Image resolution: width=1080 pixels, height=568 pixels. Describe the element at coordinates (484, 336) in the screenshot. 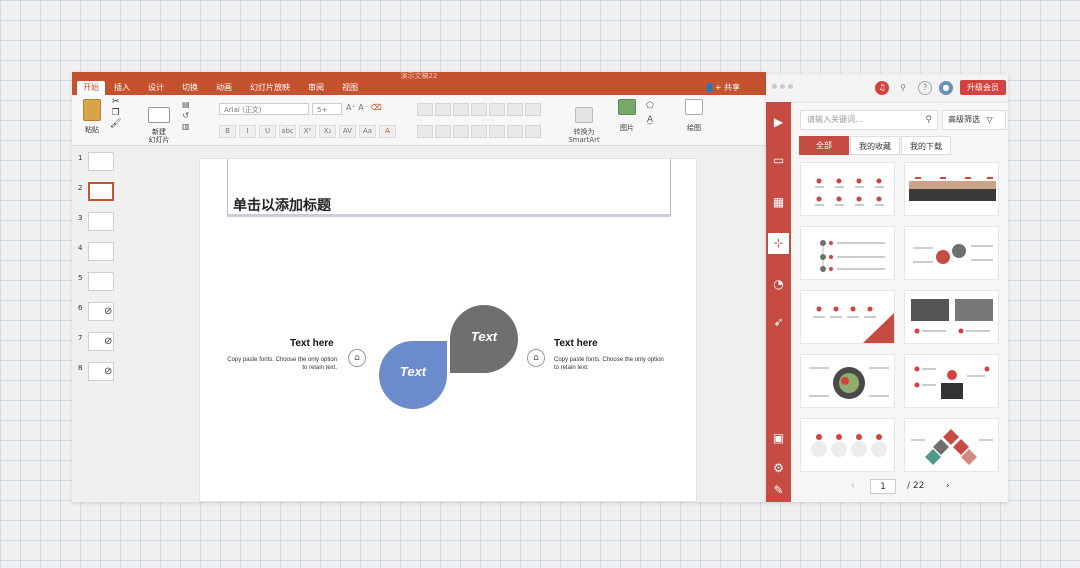

I see `gray-petal-text: Text` at that location.